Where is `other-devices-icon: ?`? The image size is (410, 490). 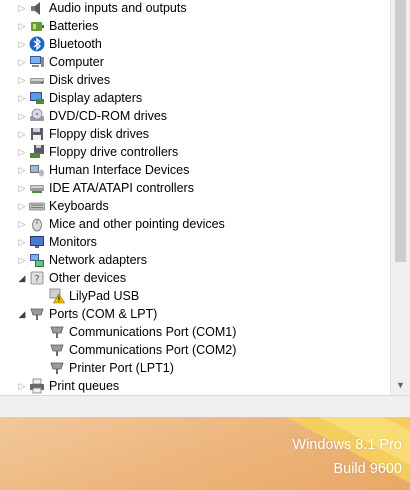
other-devices-icon: ? is located at coordinates (37, 278).